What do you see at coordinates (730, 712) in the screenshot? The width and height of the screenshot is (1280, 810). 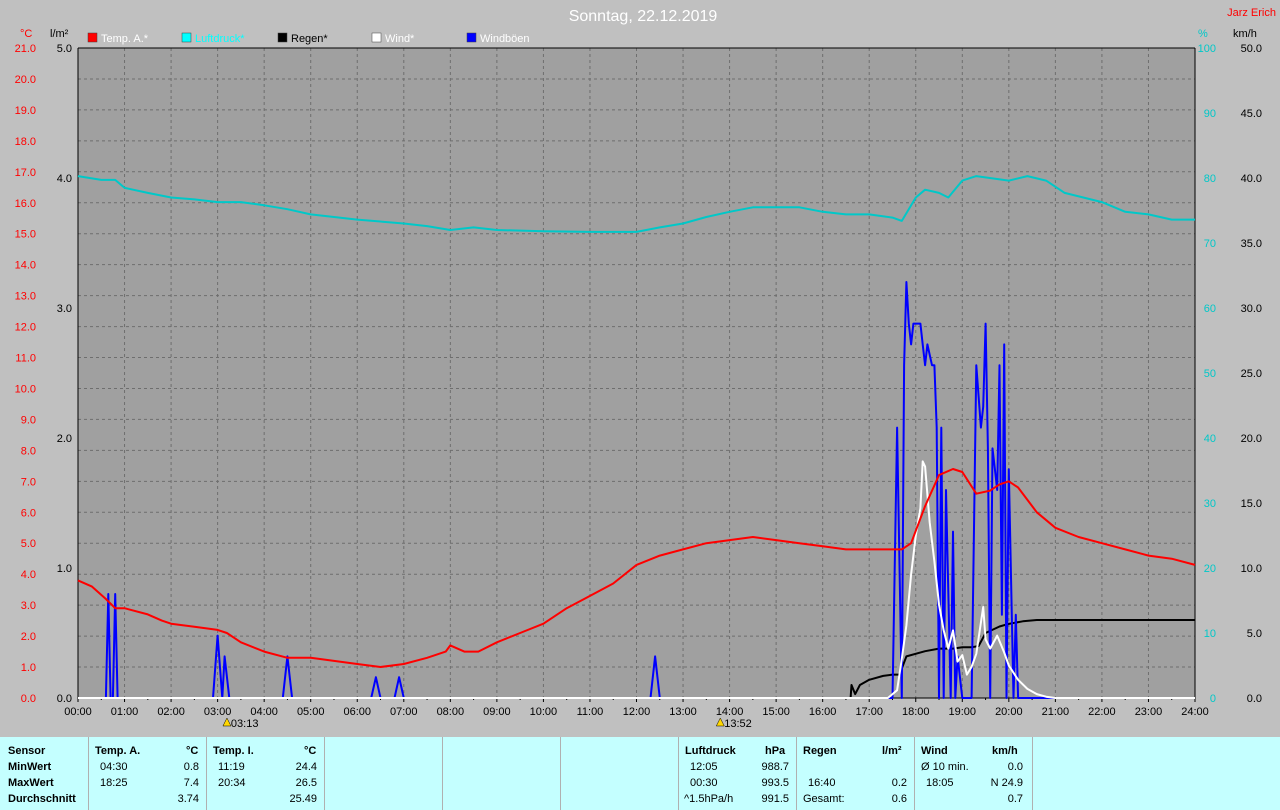 I see `x-tick-label: 14:00` at bounding box center [730, 712].